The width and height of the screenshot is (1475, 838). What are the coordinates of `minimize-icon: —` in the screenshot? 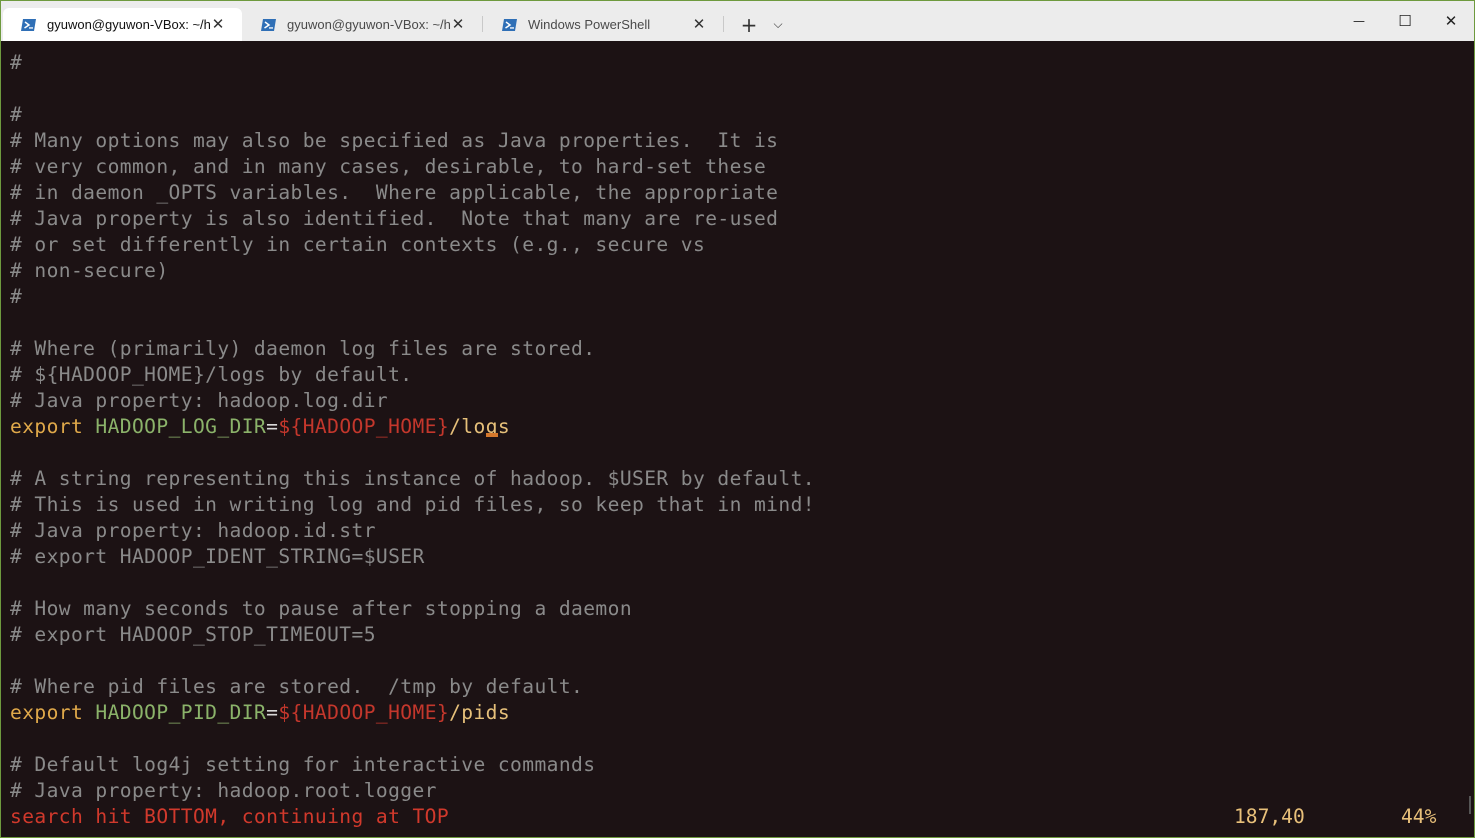 It's located at (1359, 21).